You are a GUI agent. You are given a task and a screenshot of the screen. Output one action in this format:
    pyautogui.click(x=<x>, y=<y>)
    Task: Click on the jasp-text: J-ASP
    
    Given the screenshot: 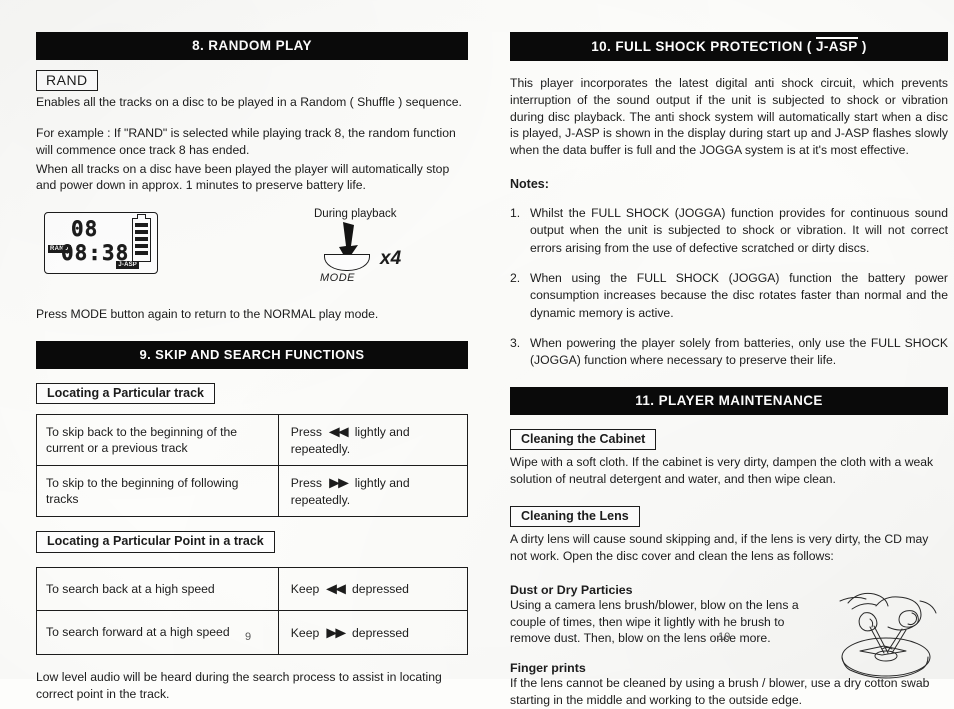 What is the action you would take?
    pyautogui.click(x=836, y=46)
    